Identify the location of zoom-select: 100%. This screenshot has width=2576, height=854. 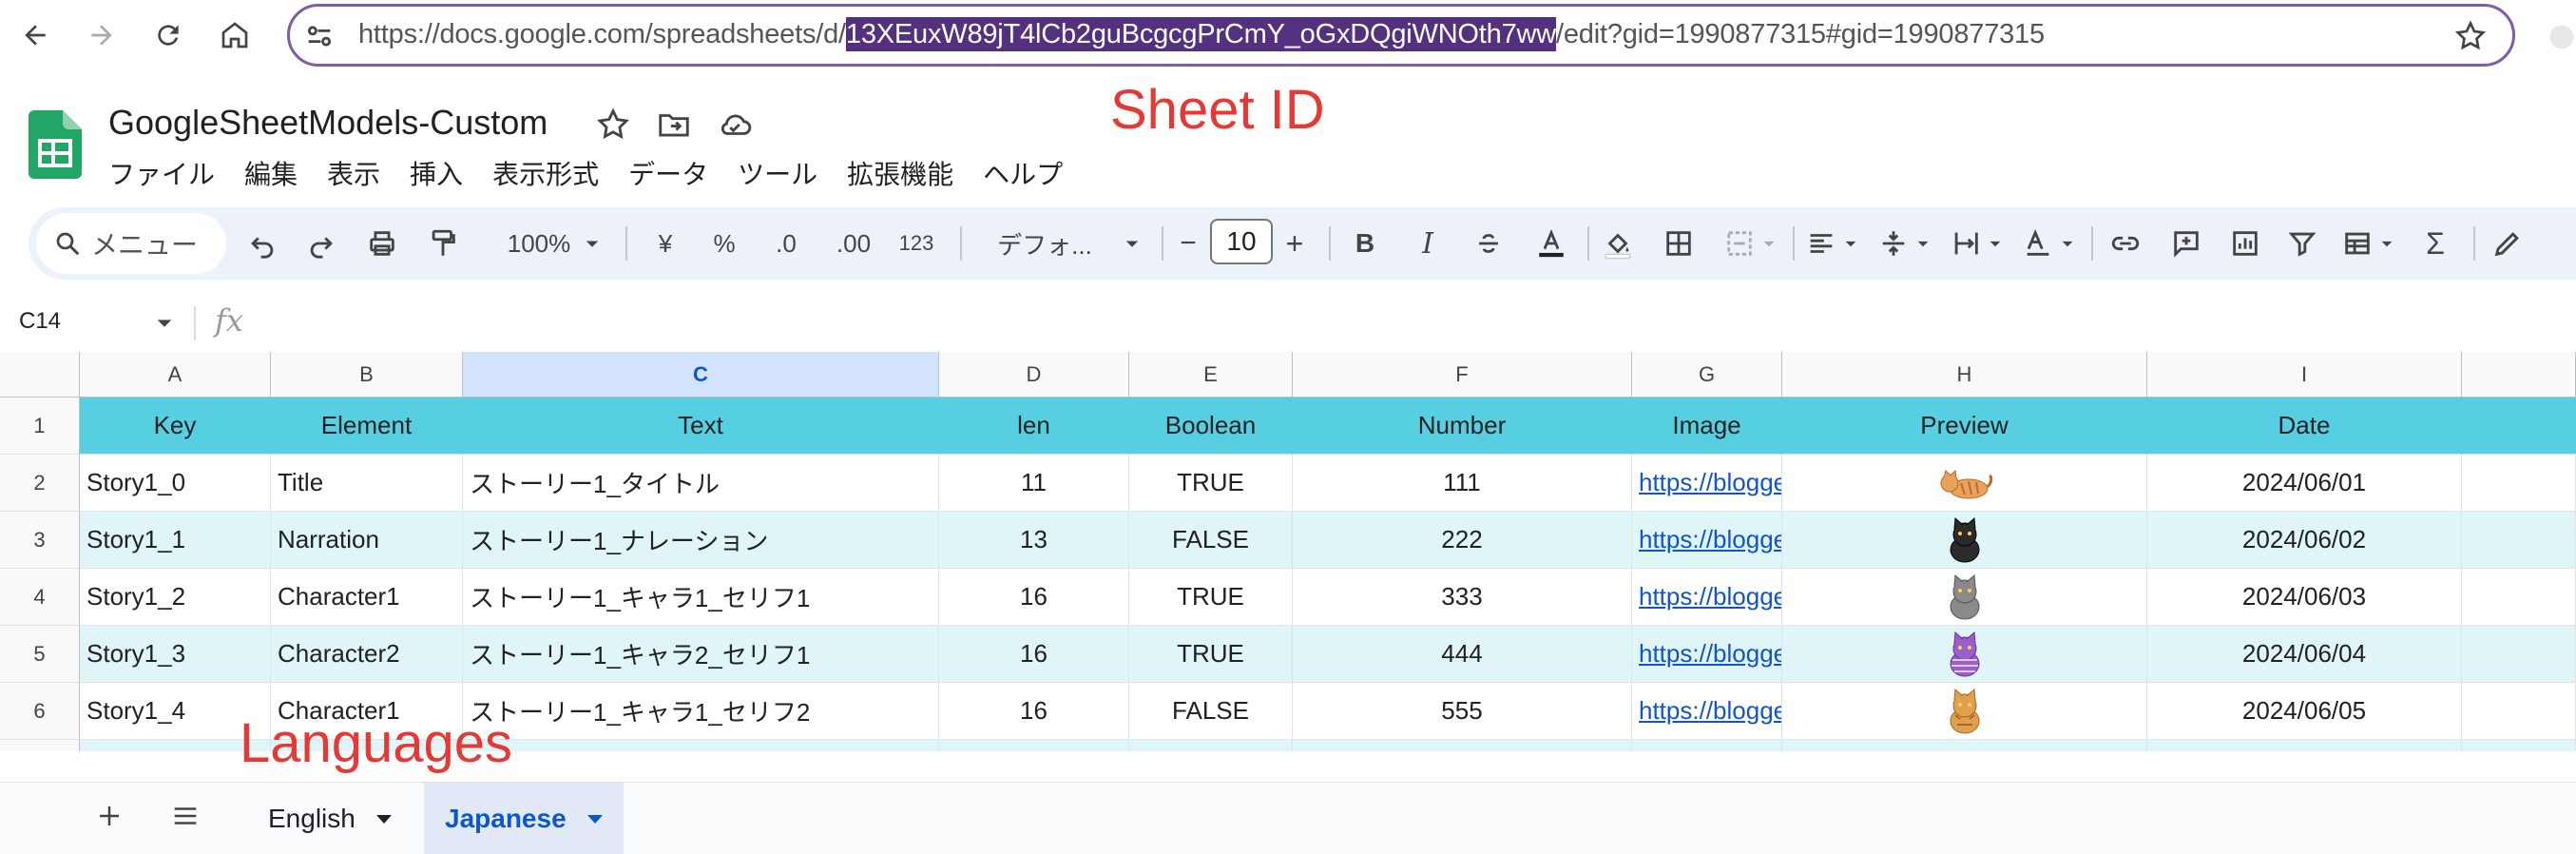
(539, 244).